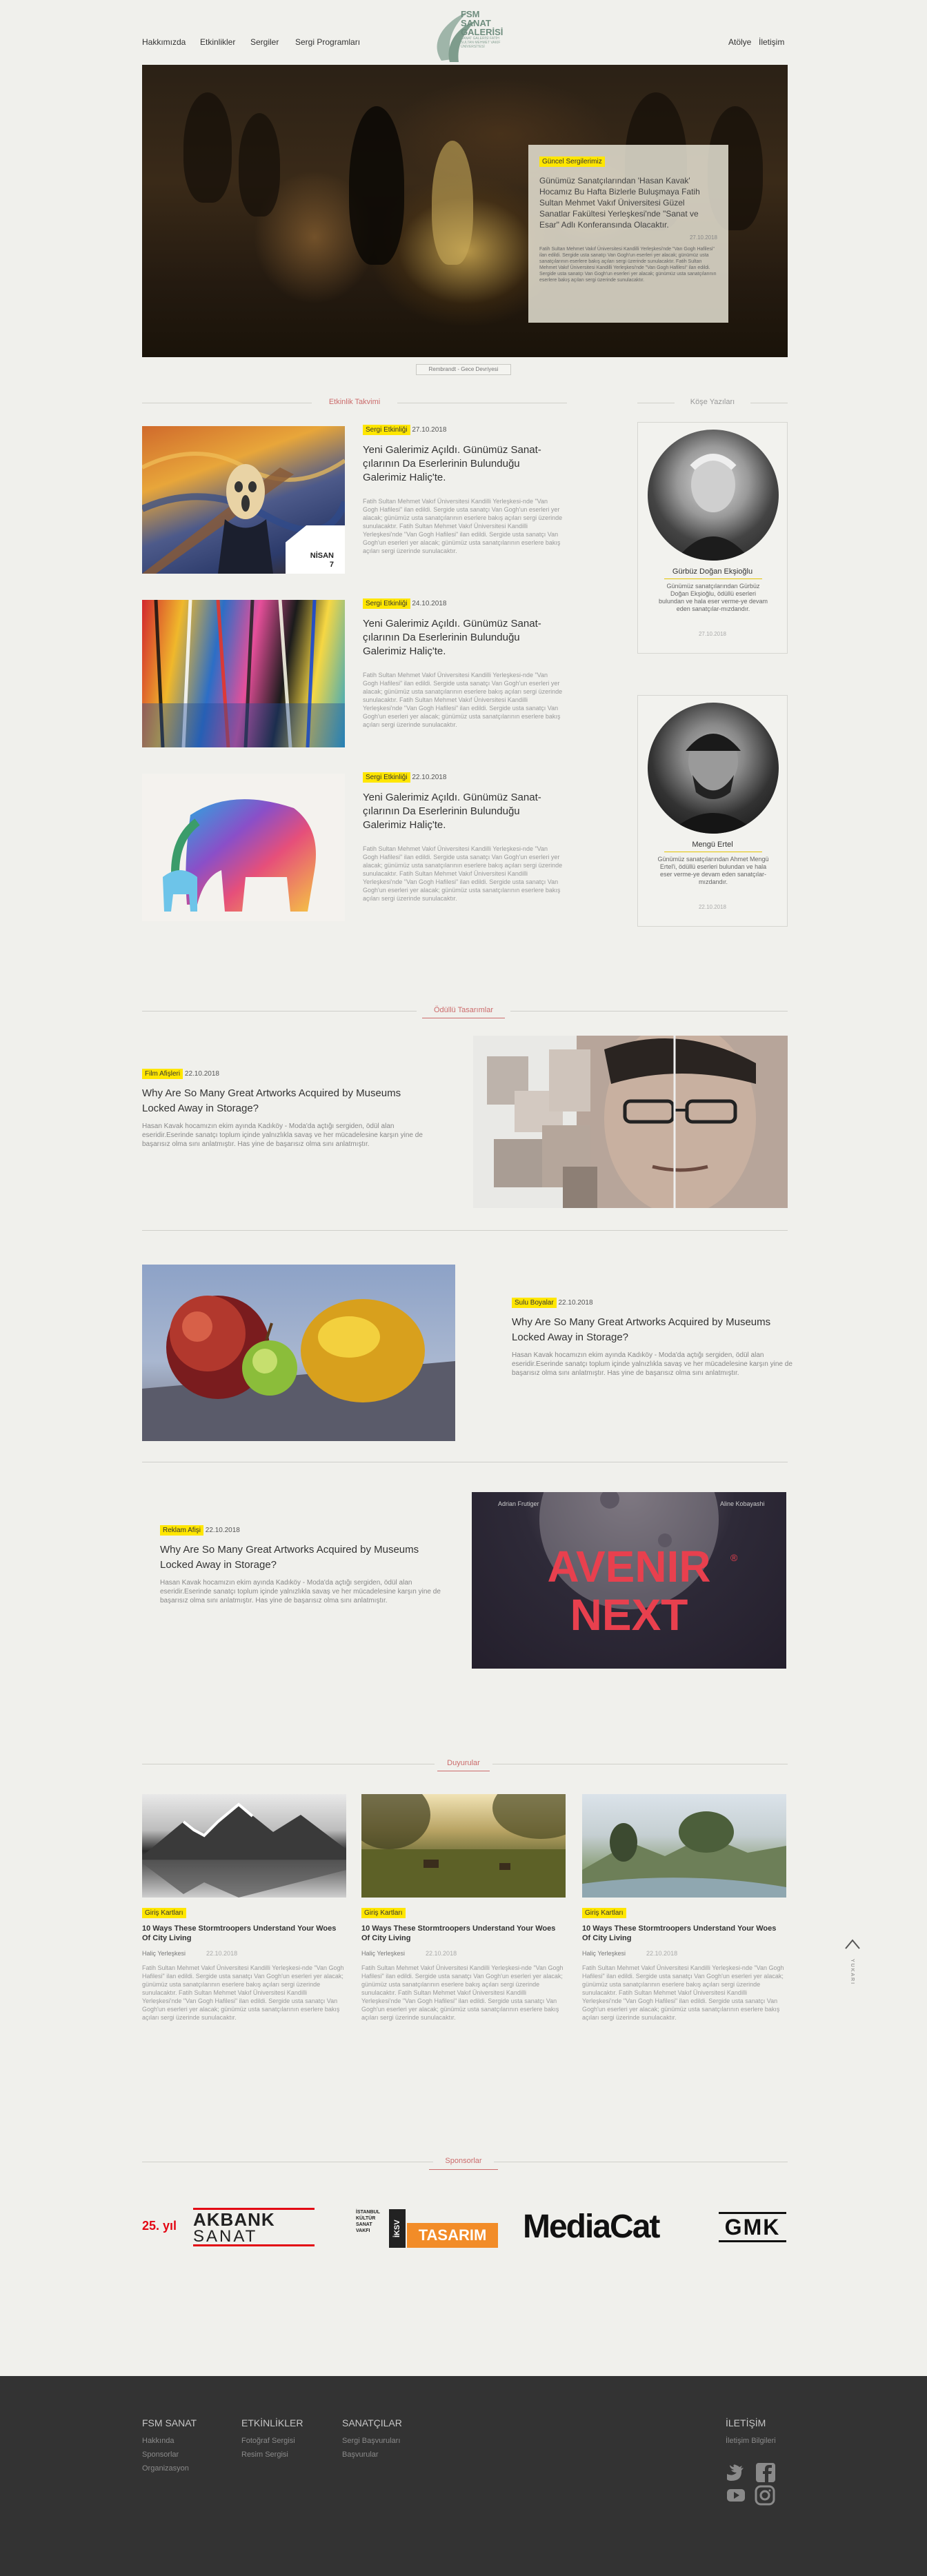 The image size is (927, 2576). What do you see at coordinates (592, 2227) in the screenshot?
I see `sponsor-mediacat-logo: MediaCat` at bounding box center [592, 2227].